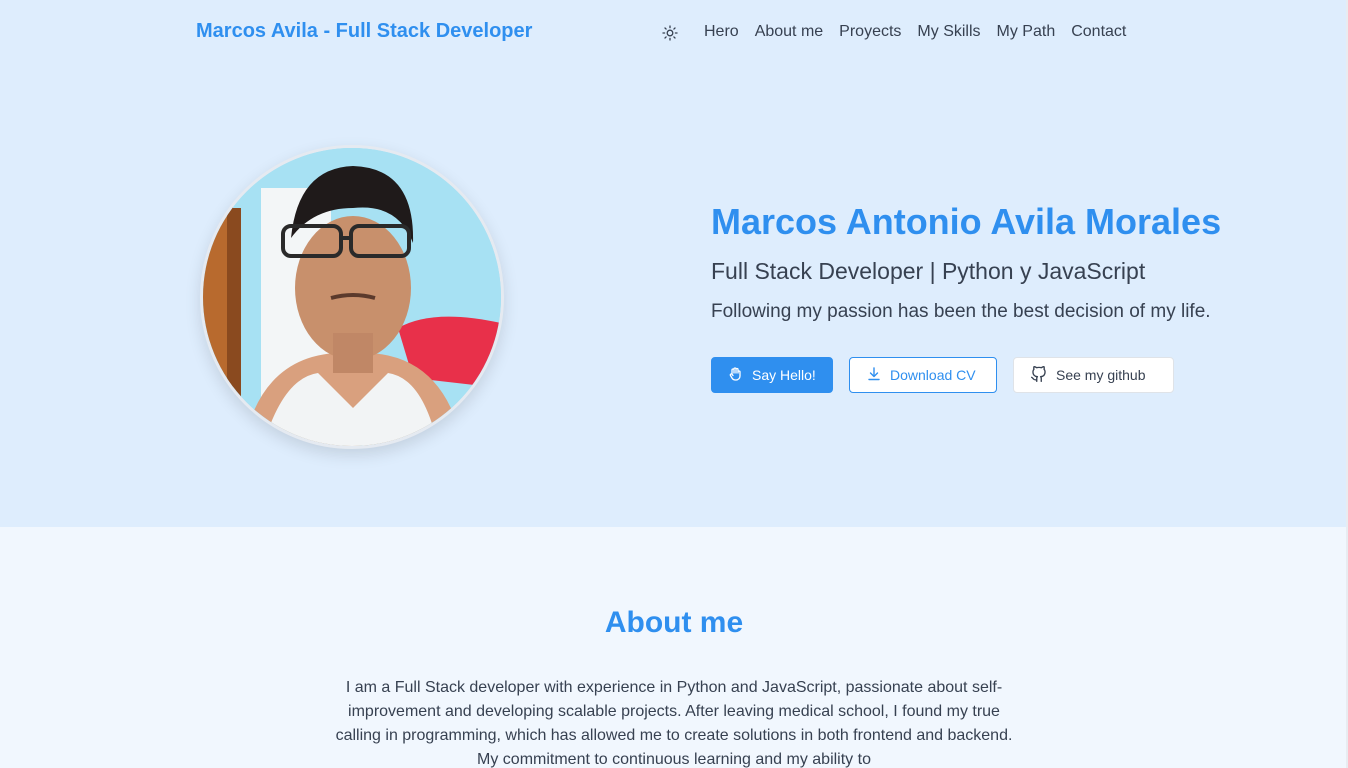 The height and width of the screenshot is (768, 1348). What do you see at coordinates (1101, 375) in the screenshot?
I see `github-label: See my github` at bounding box center [1101, 375].